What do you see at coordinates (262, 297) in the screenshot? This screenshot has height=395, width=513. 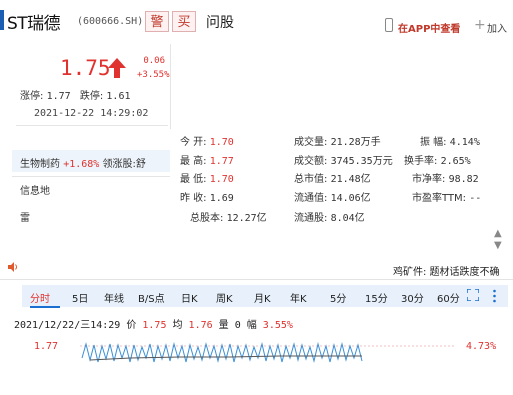 I see `tab-6: 月K` at bounding box center [262, 297].